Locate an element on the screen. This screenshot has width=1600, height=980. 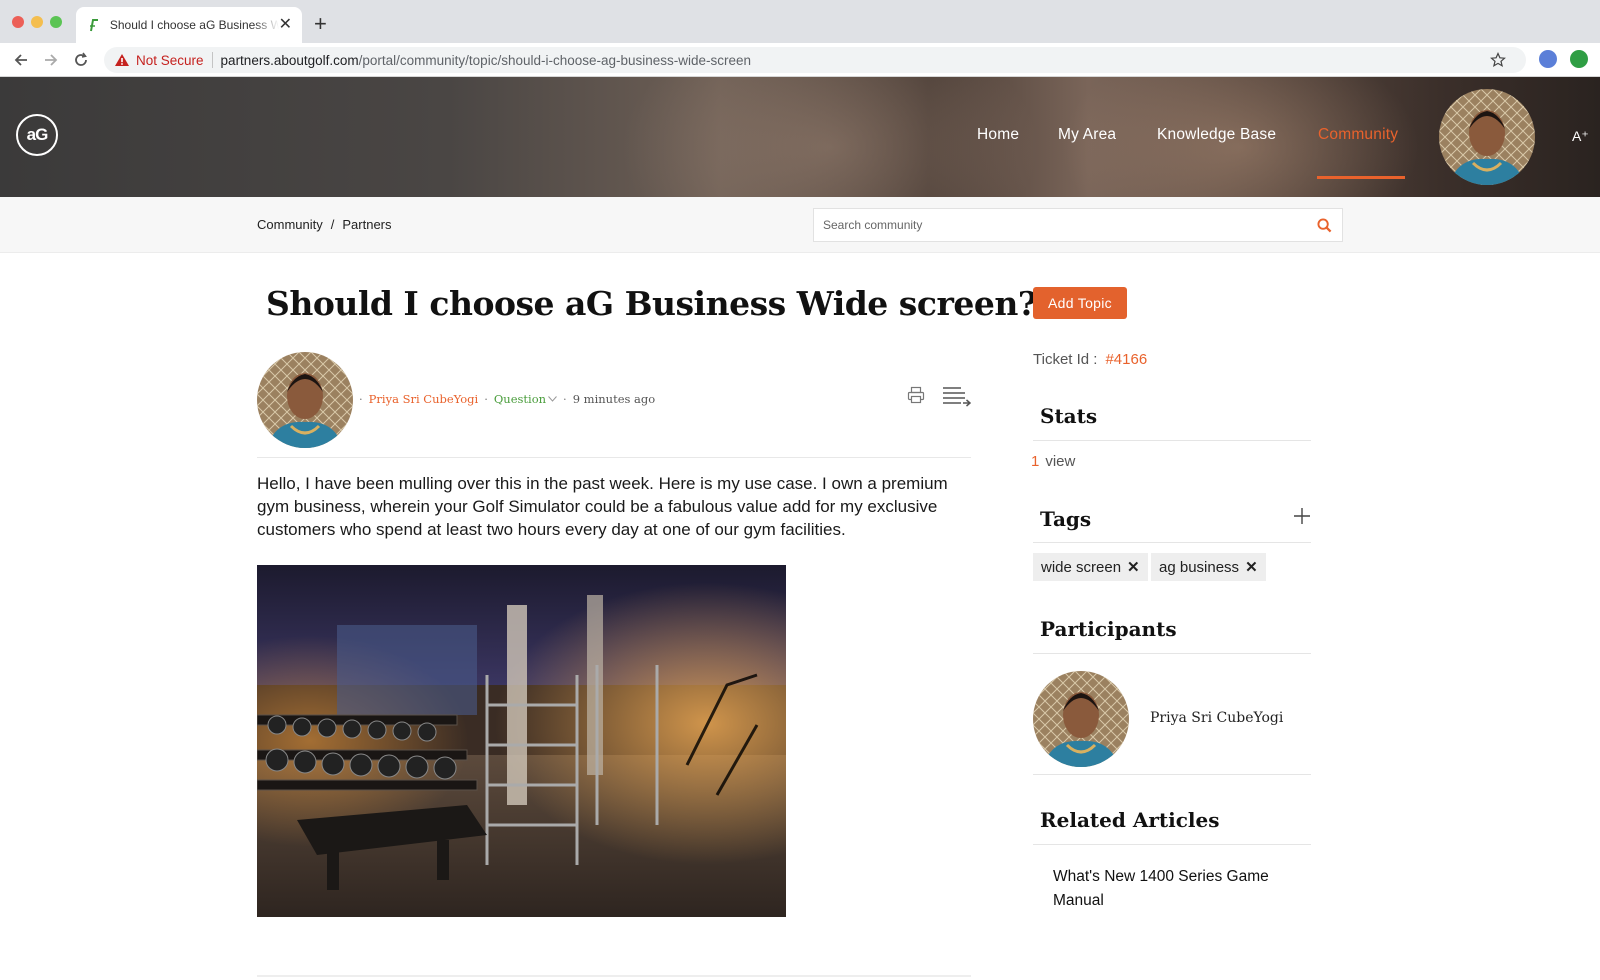
extension-green-icon is located at coordinates (1579, 59).